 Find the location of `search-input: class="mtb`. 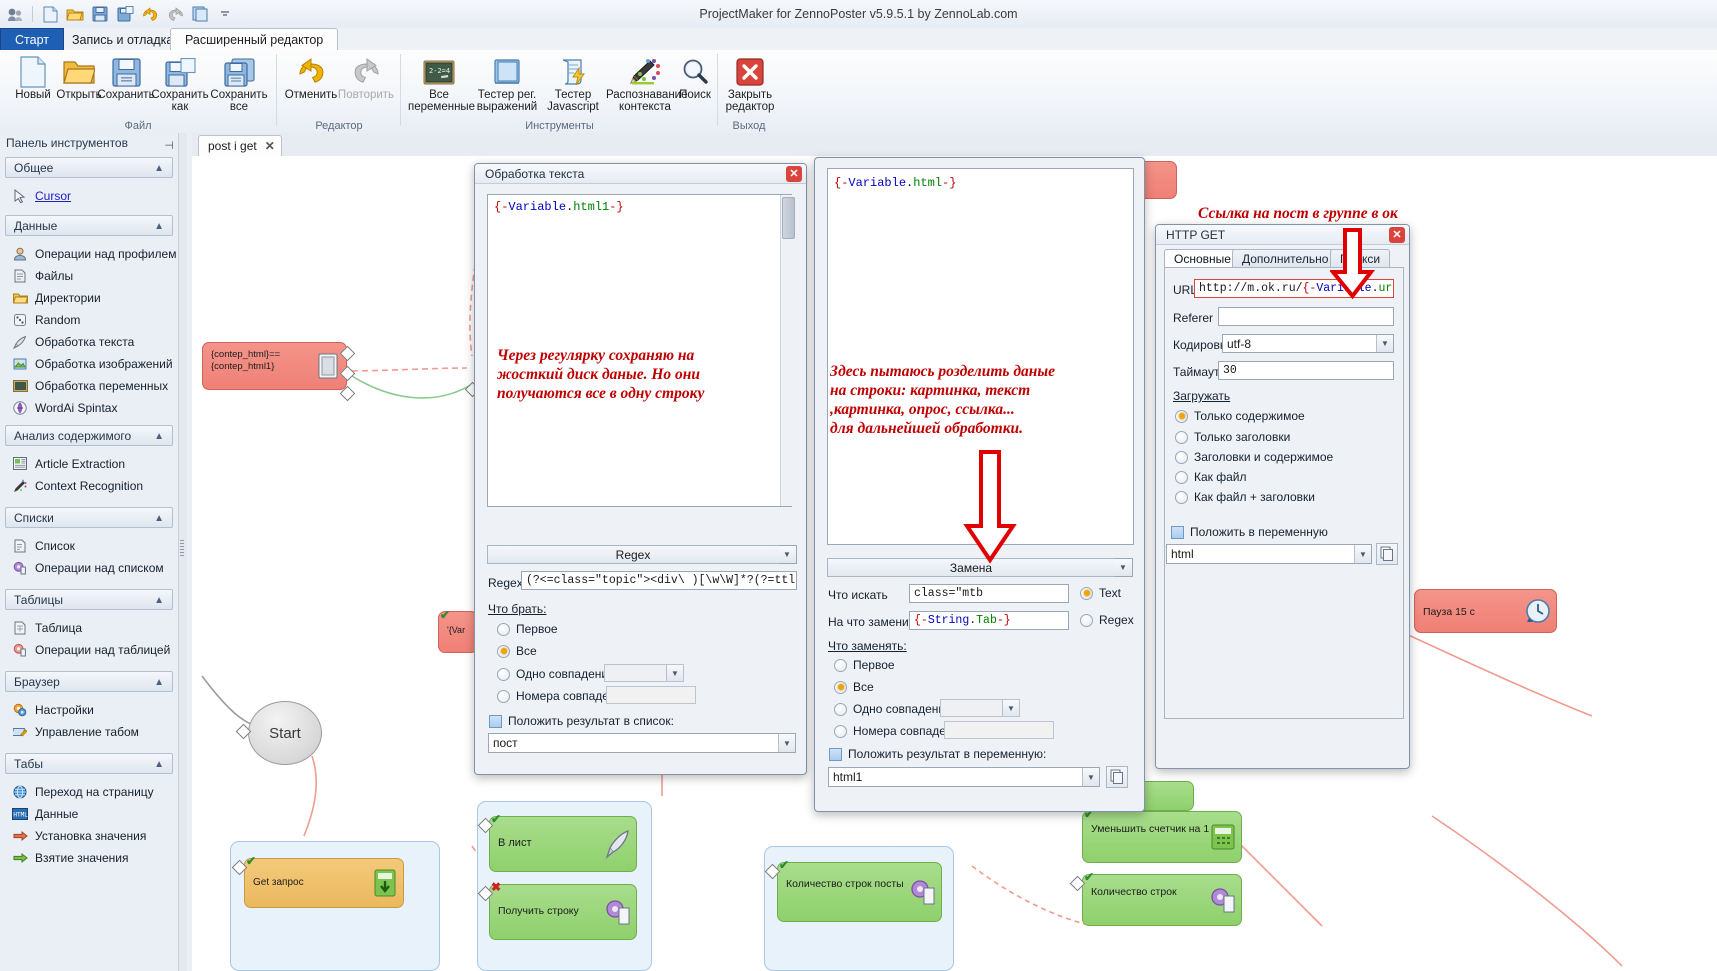

search-input: class="mtb is located at coordinates (989, 593).